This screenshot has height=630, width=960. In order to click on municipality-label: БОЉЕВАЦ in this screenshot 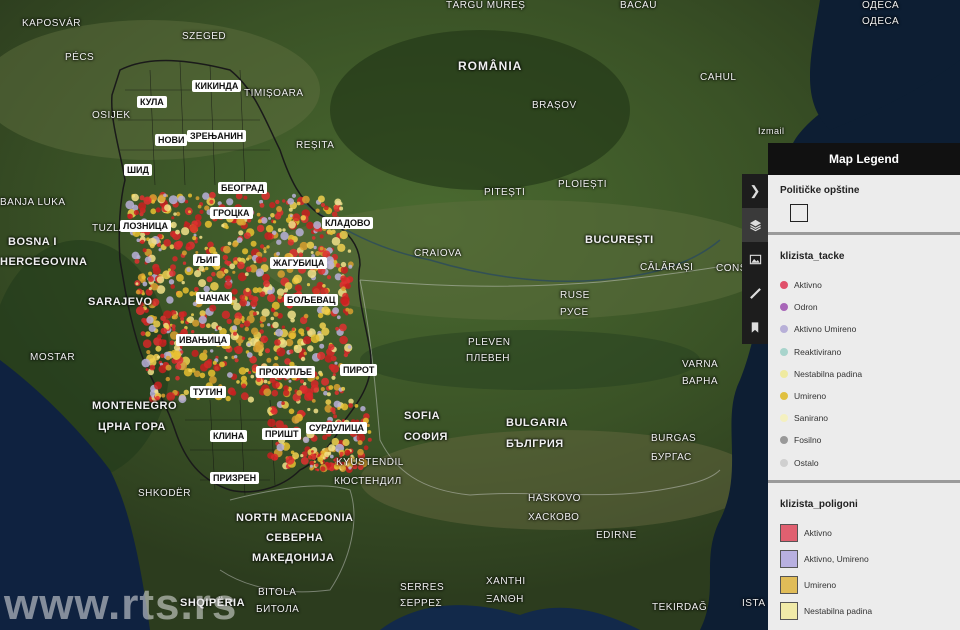, I will do `click(311, 300)`.